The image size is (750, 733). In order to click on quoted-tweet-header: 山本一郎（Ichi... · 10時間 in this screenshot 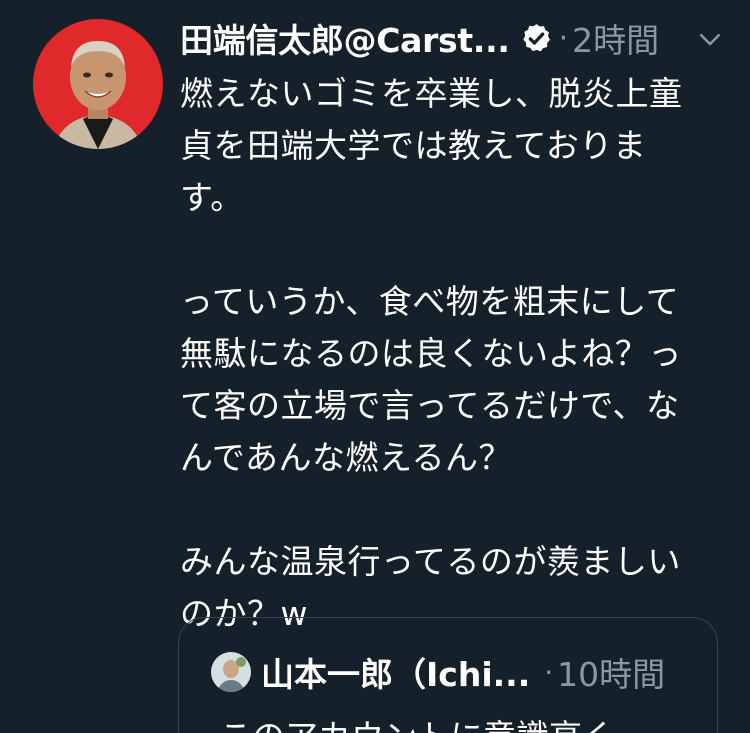, I will do `click(438, 672)`.